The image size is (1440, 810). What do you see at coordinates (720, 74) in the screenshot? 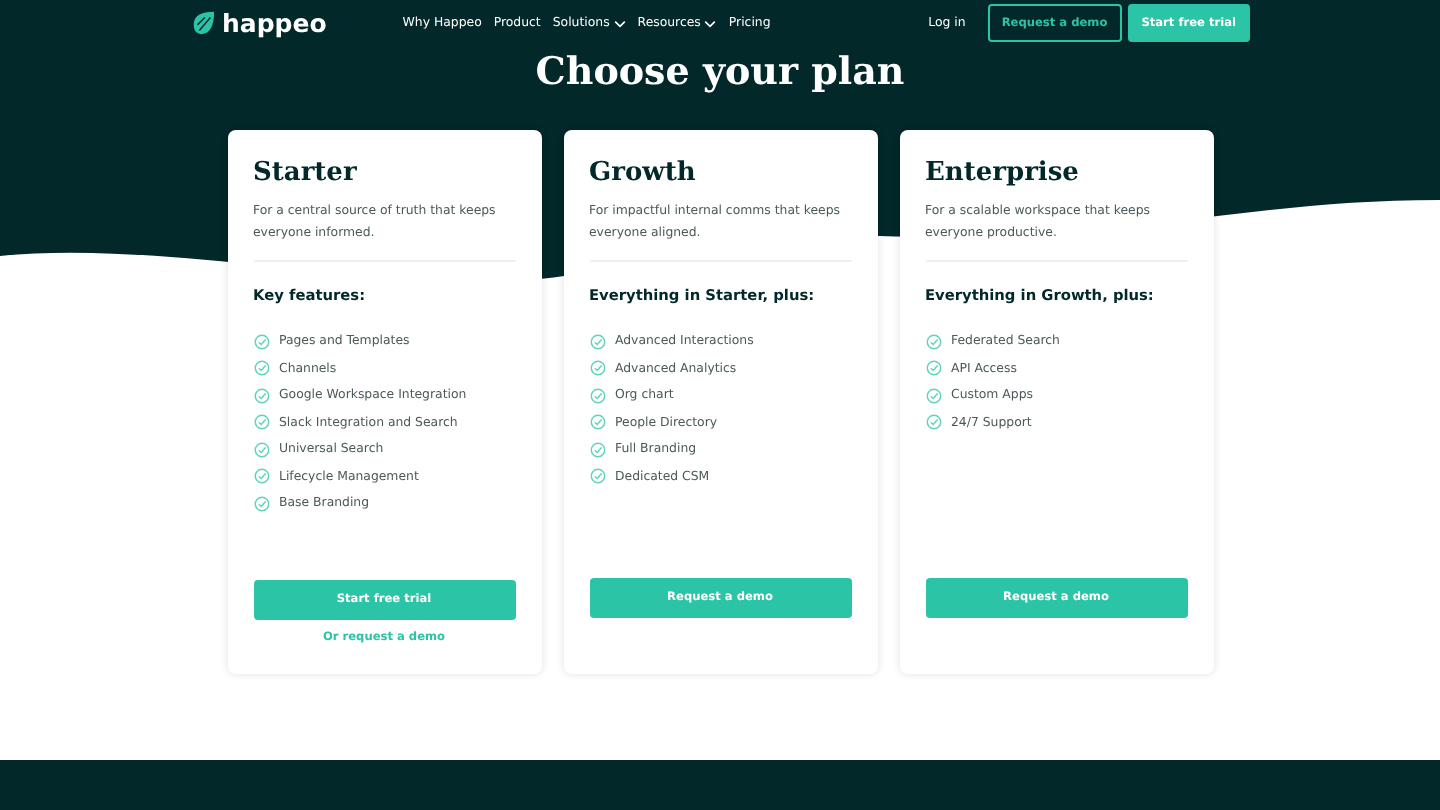
I see `page-heading: Choose your plan` at bounding box center [720, 74].